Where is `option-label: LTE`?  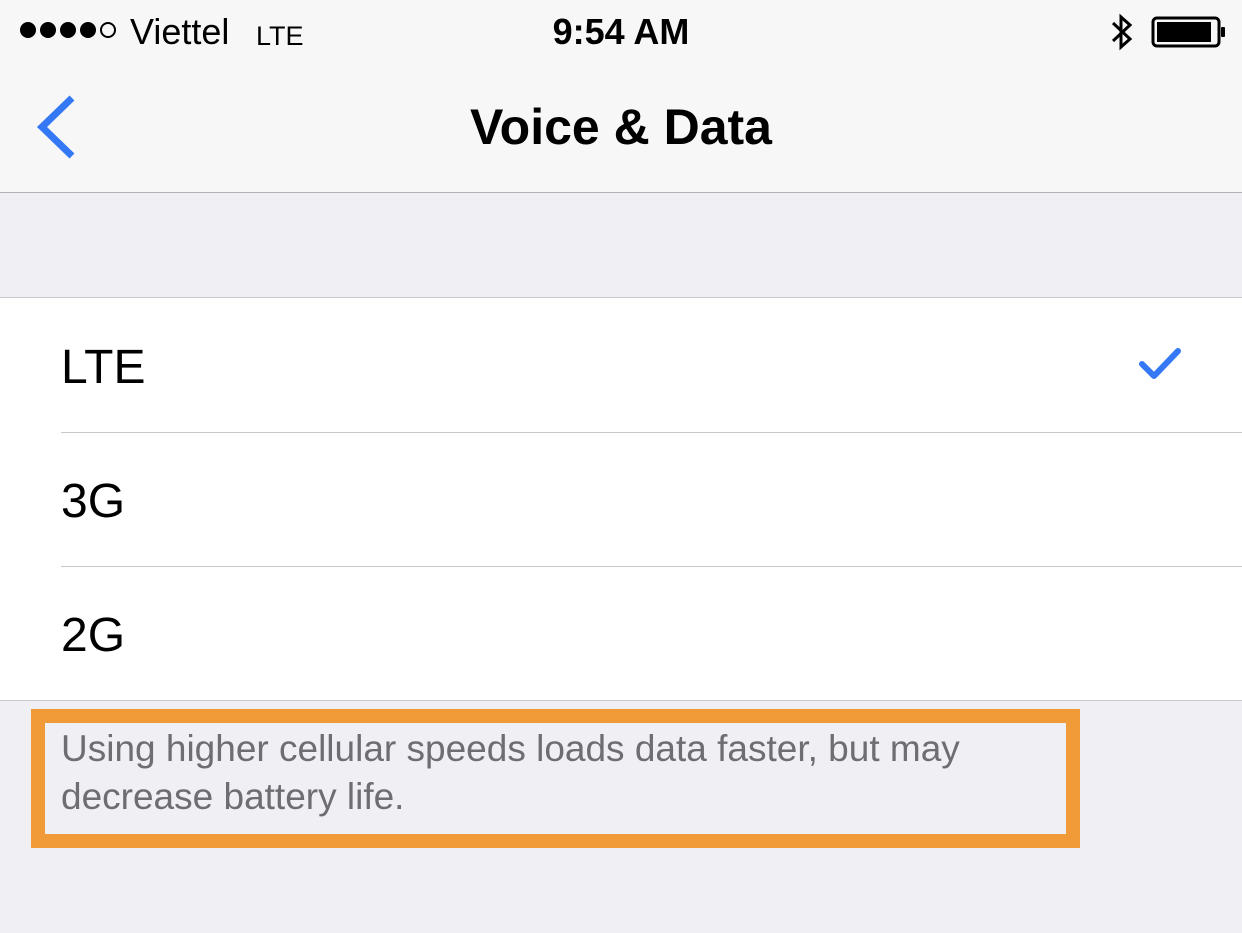 option-label: LTE is located at coordinates (103, 367).